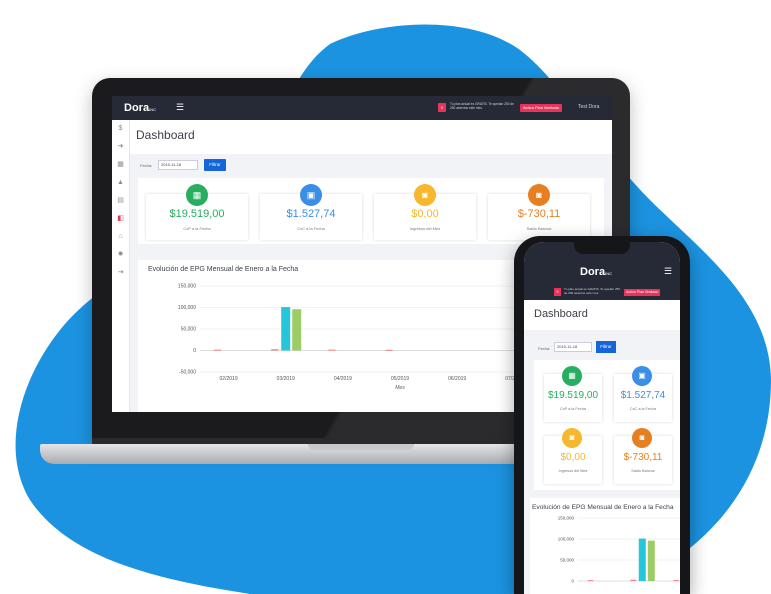 The image size is (771, 594). I want to click on x-tick-label: 04/2019, so click(343, 379).